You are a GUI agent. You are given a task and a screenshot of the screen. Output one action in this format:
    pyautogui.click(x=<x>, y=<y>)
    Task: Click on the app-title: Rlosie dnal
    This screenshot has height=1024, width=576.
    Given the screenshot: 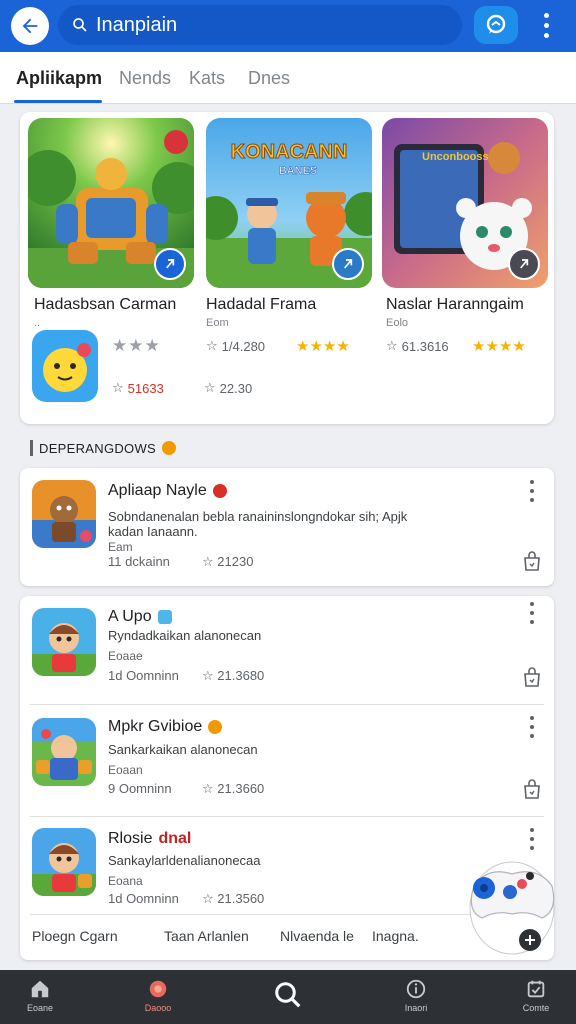 What is the action you would take?
    pyautogui.click(x=149, y=839)
    